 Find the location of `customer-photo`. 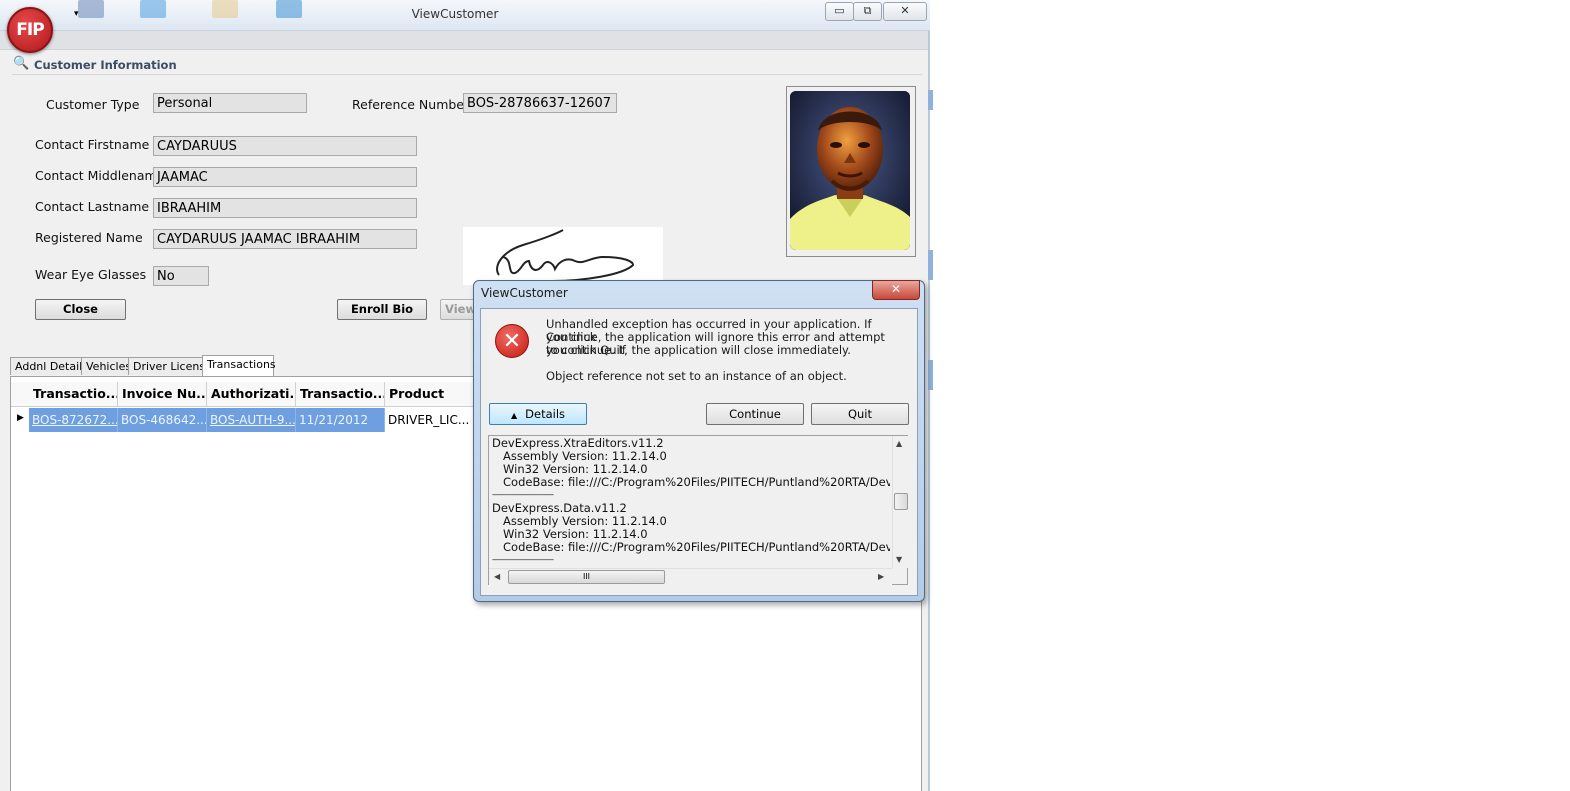

customer-photo is located at coordinates (850, 170).